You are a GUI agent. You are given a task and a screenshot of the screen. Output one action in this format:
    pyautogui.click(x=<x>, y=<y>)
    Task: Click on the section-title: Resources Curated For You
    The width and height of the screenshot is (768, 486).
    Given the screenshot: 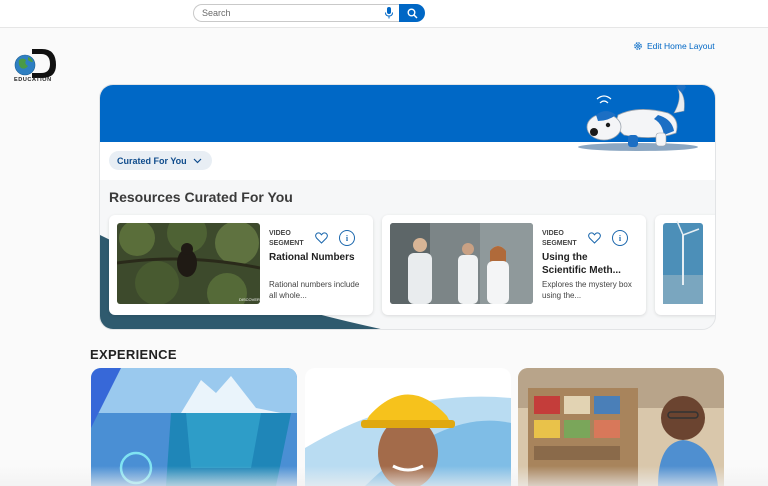 What is the action you would take?
    pyautogui.click(x=201, y=197)
    